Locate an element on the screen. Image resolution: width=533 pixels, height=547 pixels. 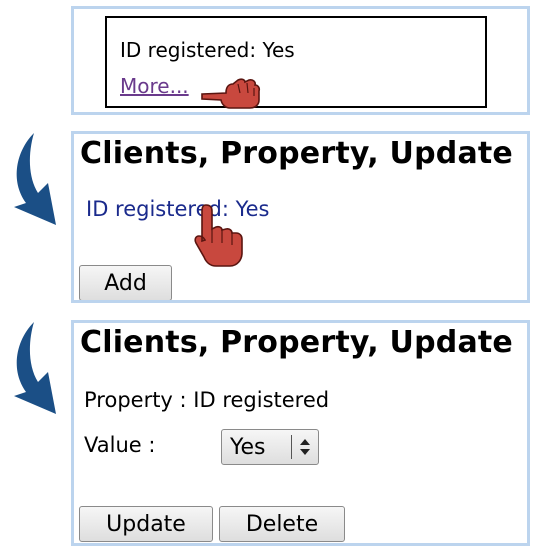
update-button: Update is located at coordinates (146, 524).